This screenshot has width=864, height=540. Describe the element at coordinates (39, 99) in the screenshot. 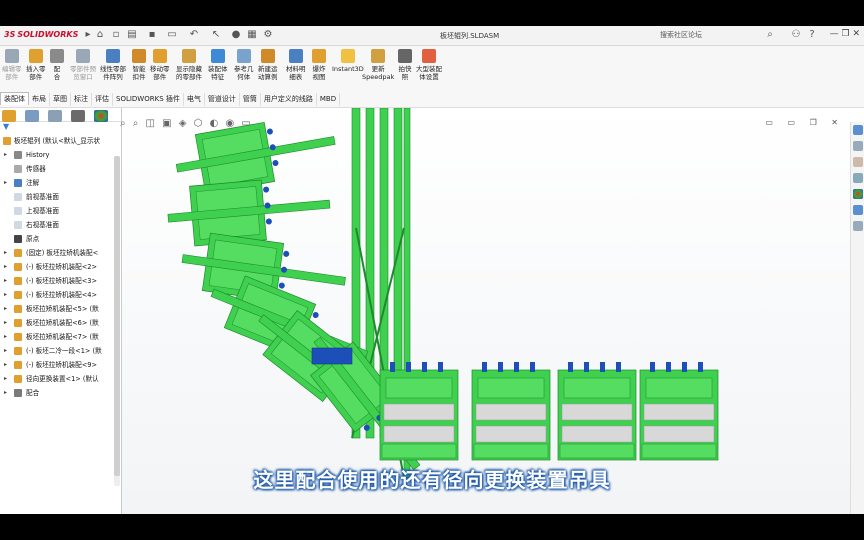

I see `tab-1: 布局` at that location.